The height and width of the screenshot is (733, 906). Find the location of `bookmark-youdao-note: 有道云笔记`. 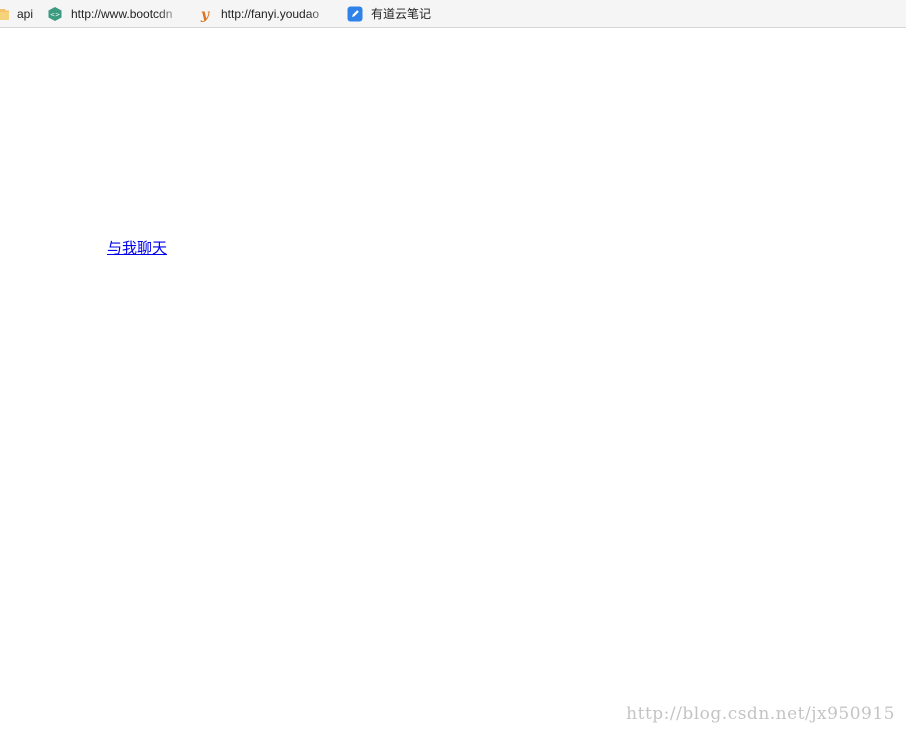

bookmark-youdao-note: 有道云笔记 is located at coordinates (397, 14).